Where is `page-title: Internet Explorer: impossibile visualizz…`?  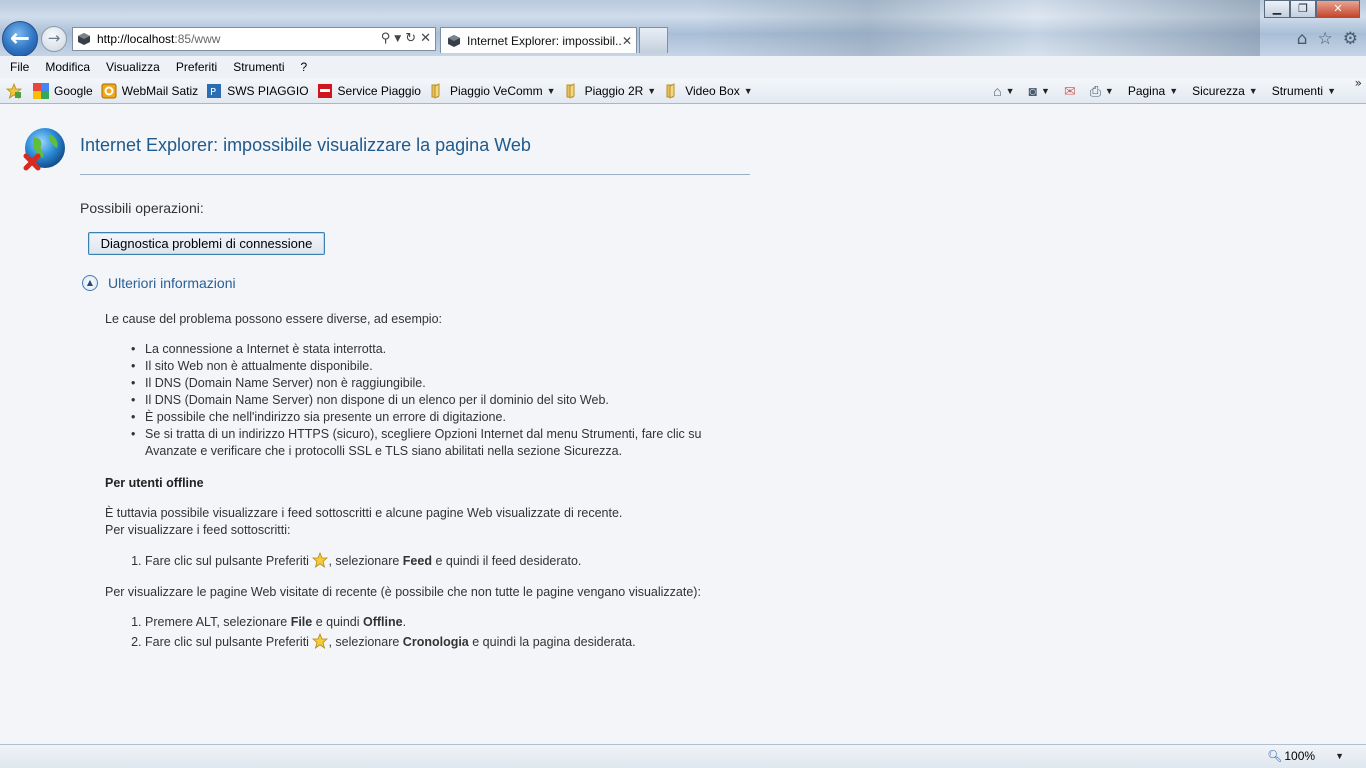
page-title: Internet Explorer: impossibile visualizz… is located at coordinates (305, 145).